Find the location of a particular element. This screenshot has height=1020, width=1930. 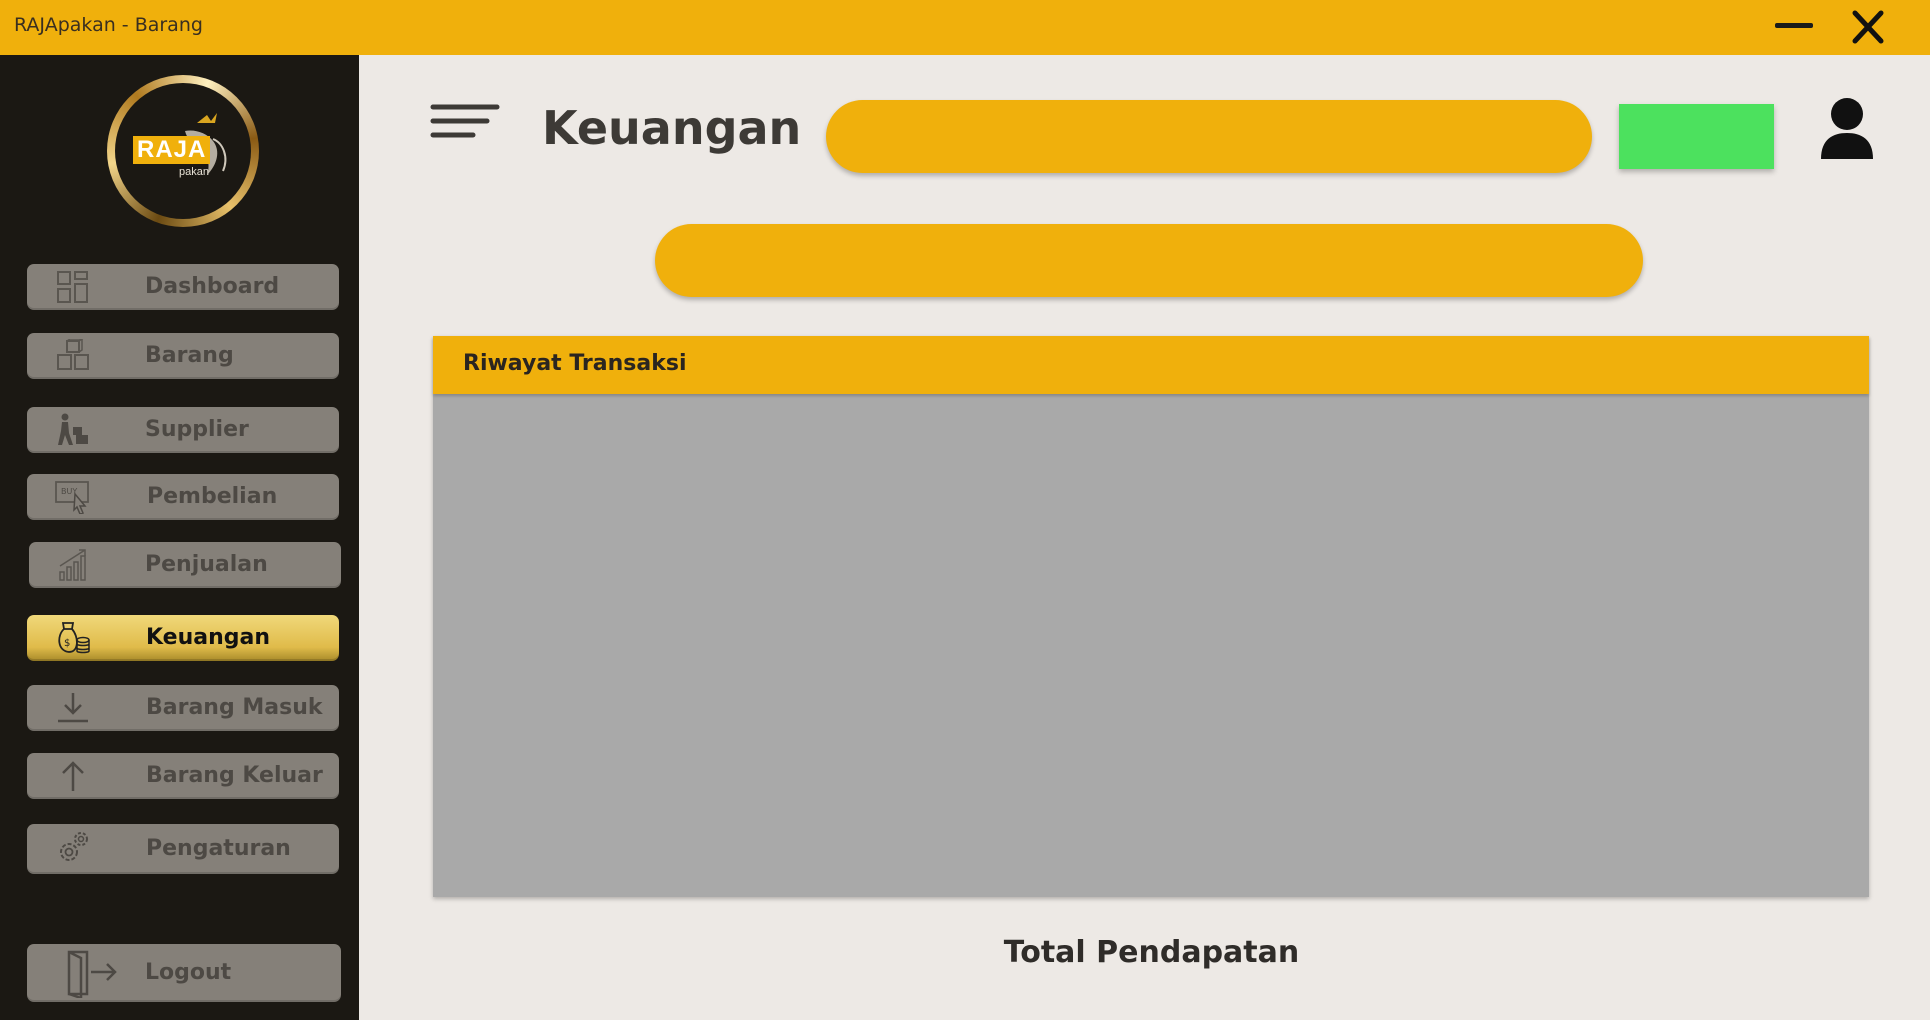

brand-logo: RAJA pakan is located at coordinates (183, 151).